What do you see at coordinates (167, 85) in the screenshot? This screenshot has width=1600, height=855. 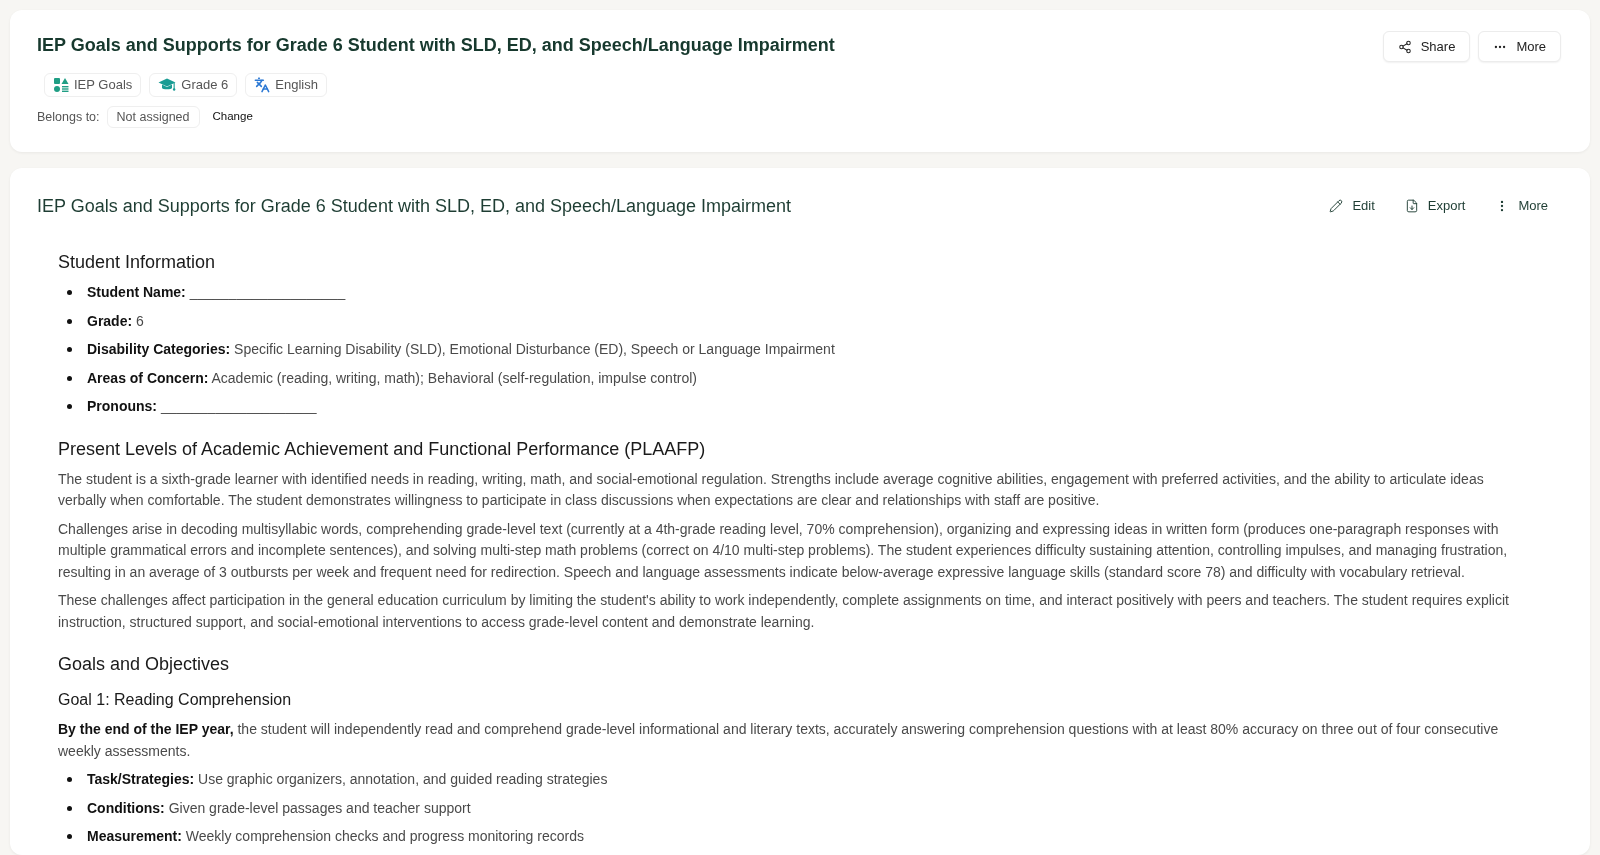 I see `graduation-cap-icon` at bounding box center [167, 85].